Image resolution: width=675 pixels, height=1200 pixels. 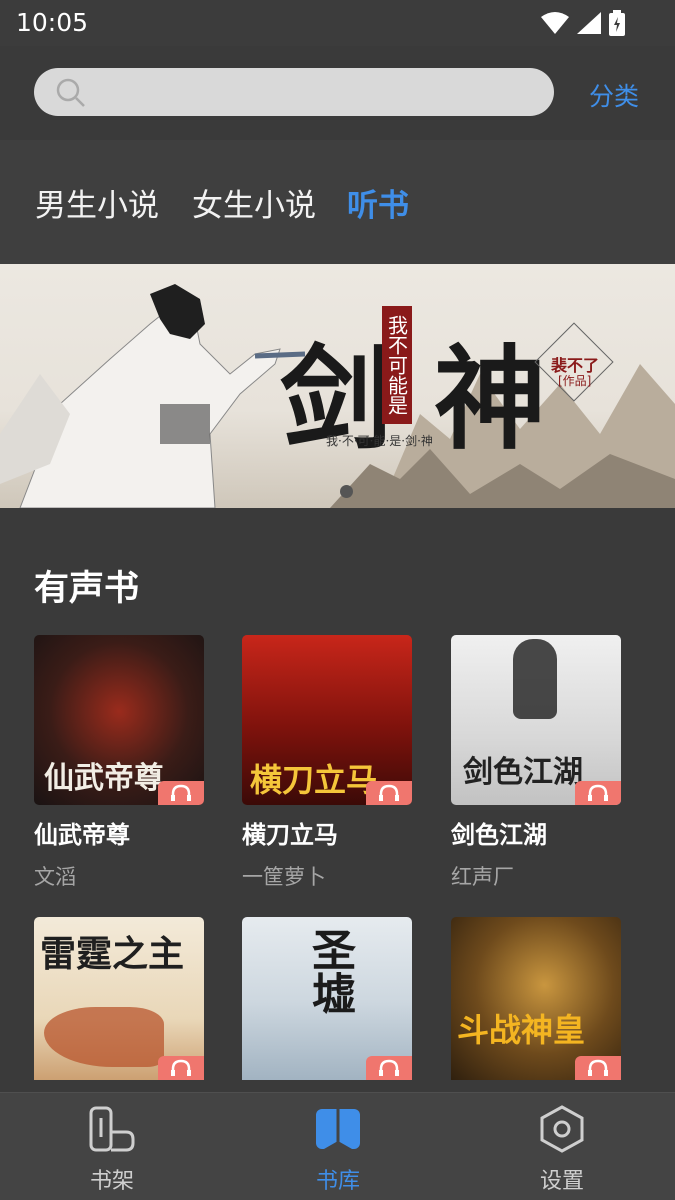 What do you see at coordinates (111, 1181) in the screenshot?
I see `nav-label: 书架` at bounding box center [111, 1181].